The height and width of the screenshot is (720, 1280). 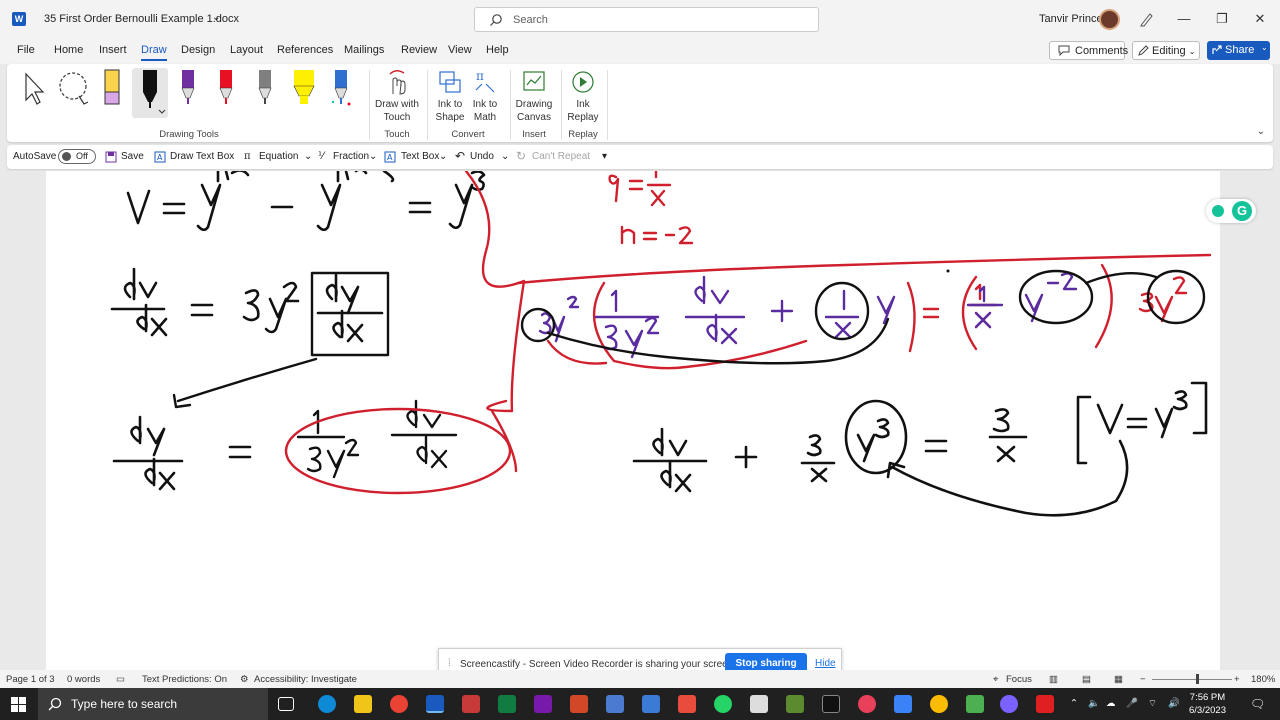 I want to click on word-taskbar-icon, so click(x=435, y=704).